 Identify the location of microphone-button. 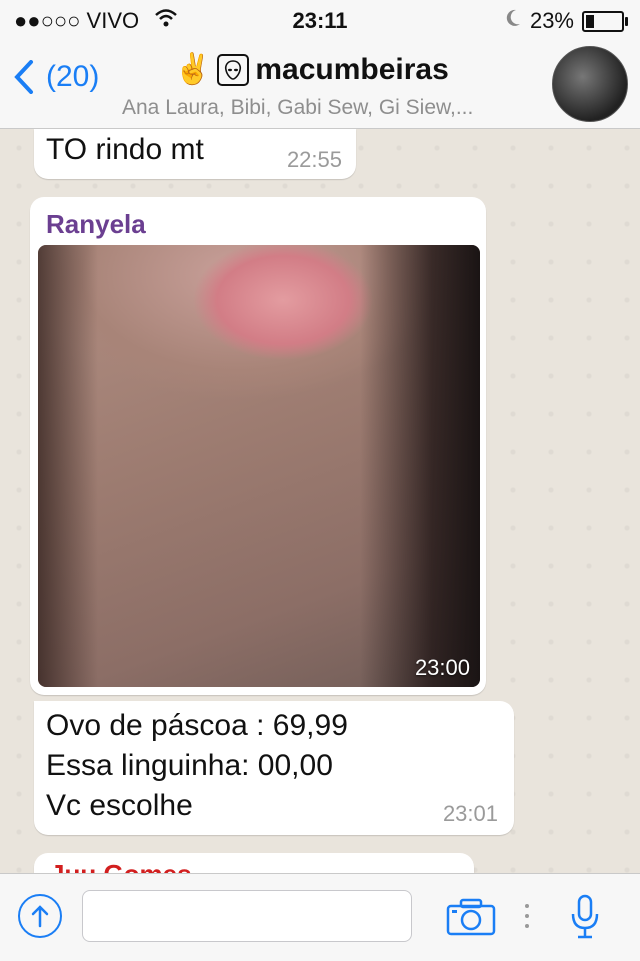
(585, 919).